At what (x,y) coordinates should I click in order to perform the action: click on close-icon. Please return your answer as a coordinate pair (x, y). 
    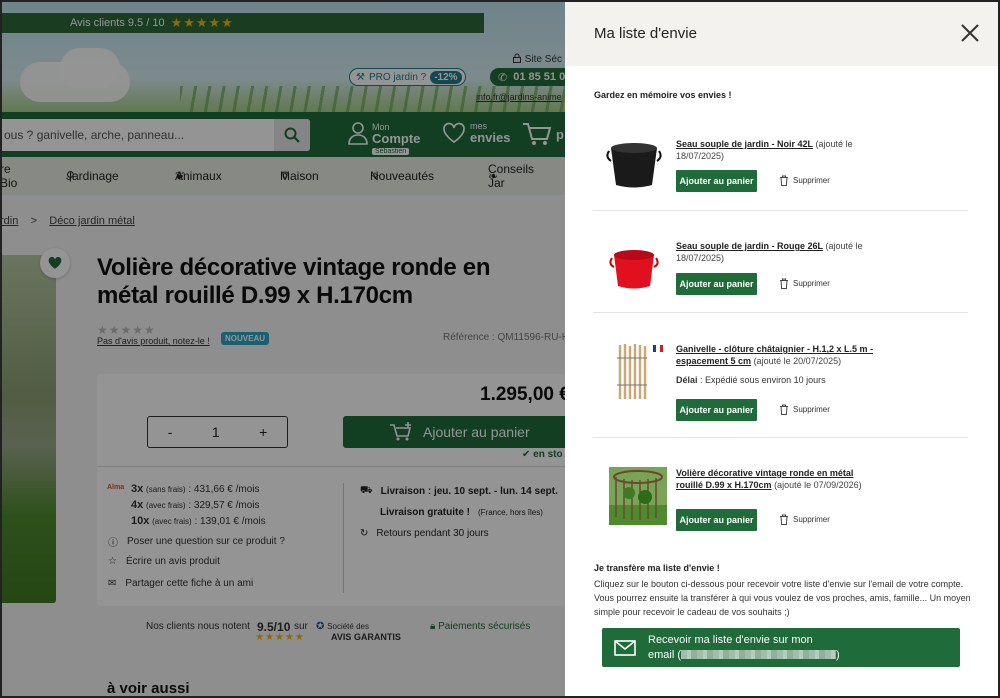
    Looking at the image, I should click on (970, 33).